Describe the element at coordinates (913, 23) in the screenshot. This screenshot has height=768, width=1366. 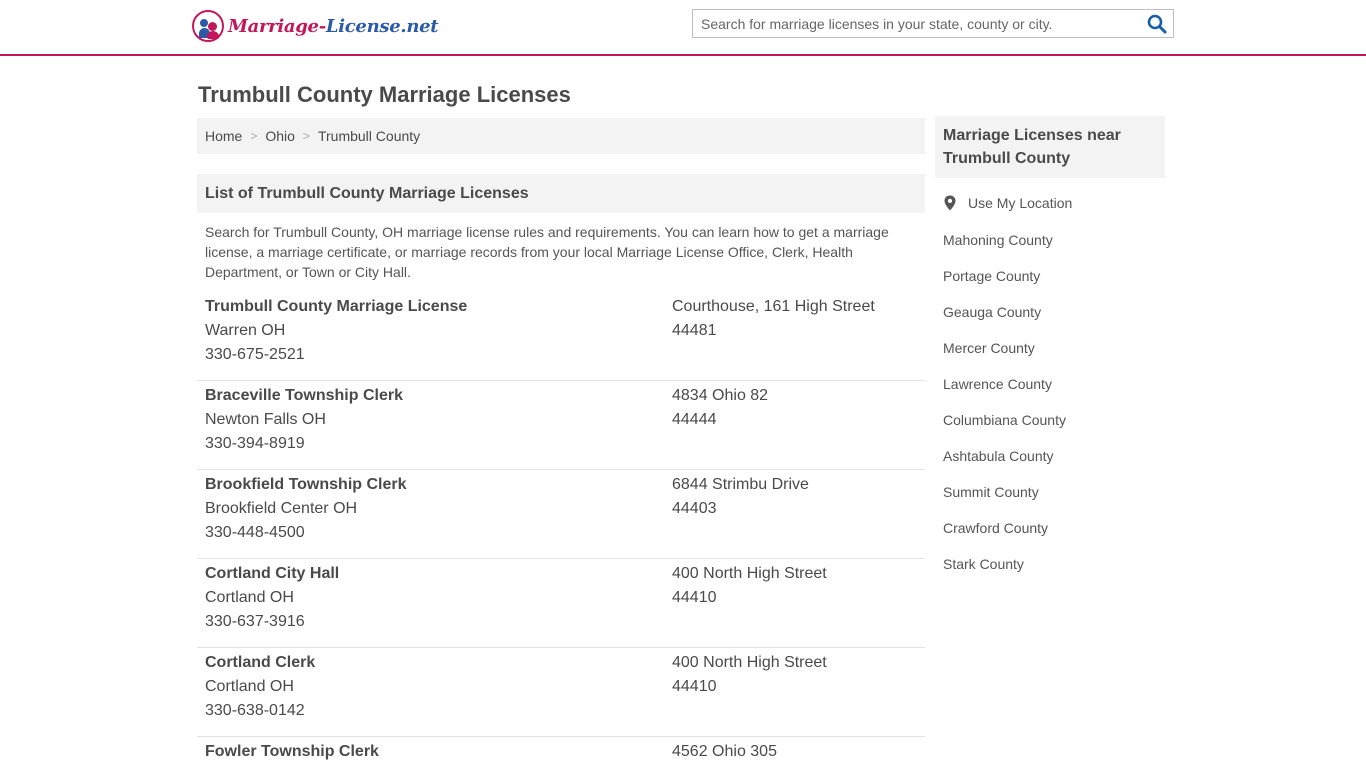
I see `search-input` at that location.